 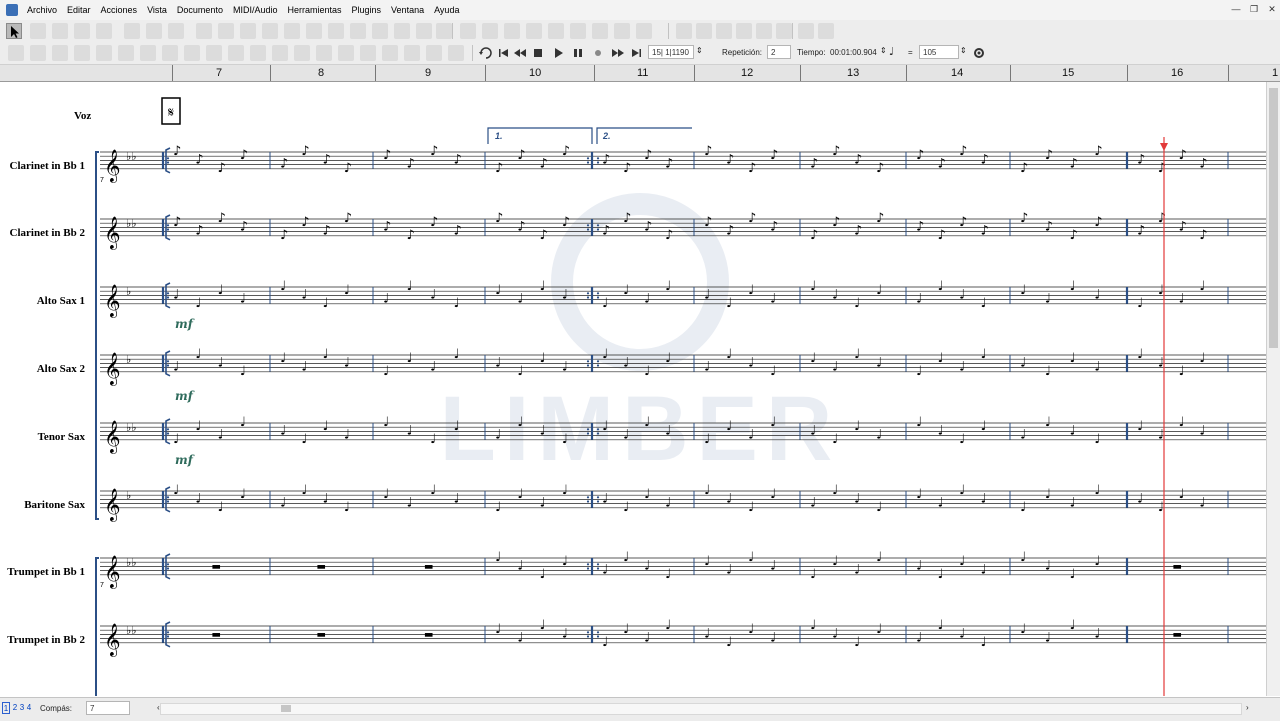 What do you see at coordinates (324, 53) in the screenshot?
I see `palette-staccato-icon` at bounding box center [324, 53].